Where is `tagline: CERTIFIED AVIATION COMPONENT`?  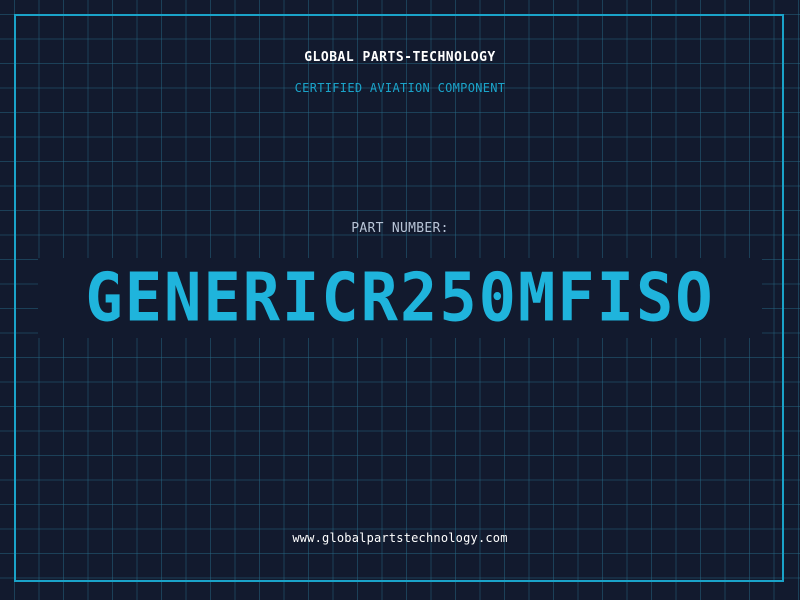
tagline: CERTIFIED AVIATION COMPONENT is located at coordinates (400, 88).